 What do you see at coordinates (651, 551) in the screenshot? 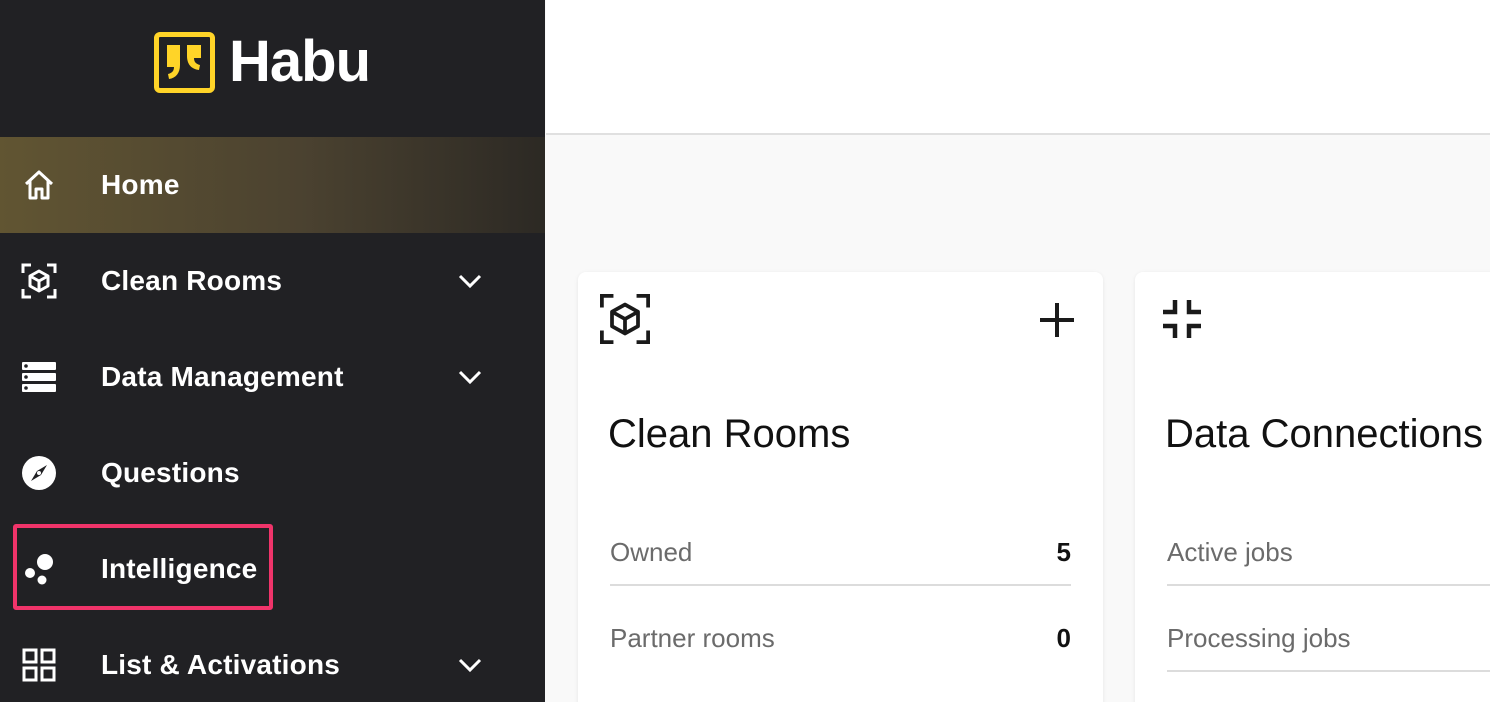
I see `stat-label: Owned` at bounding box center [651, 551].